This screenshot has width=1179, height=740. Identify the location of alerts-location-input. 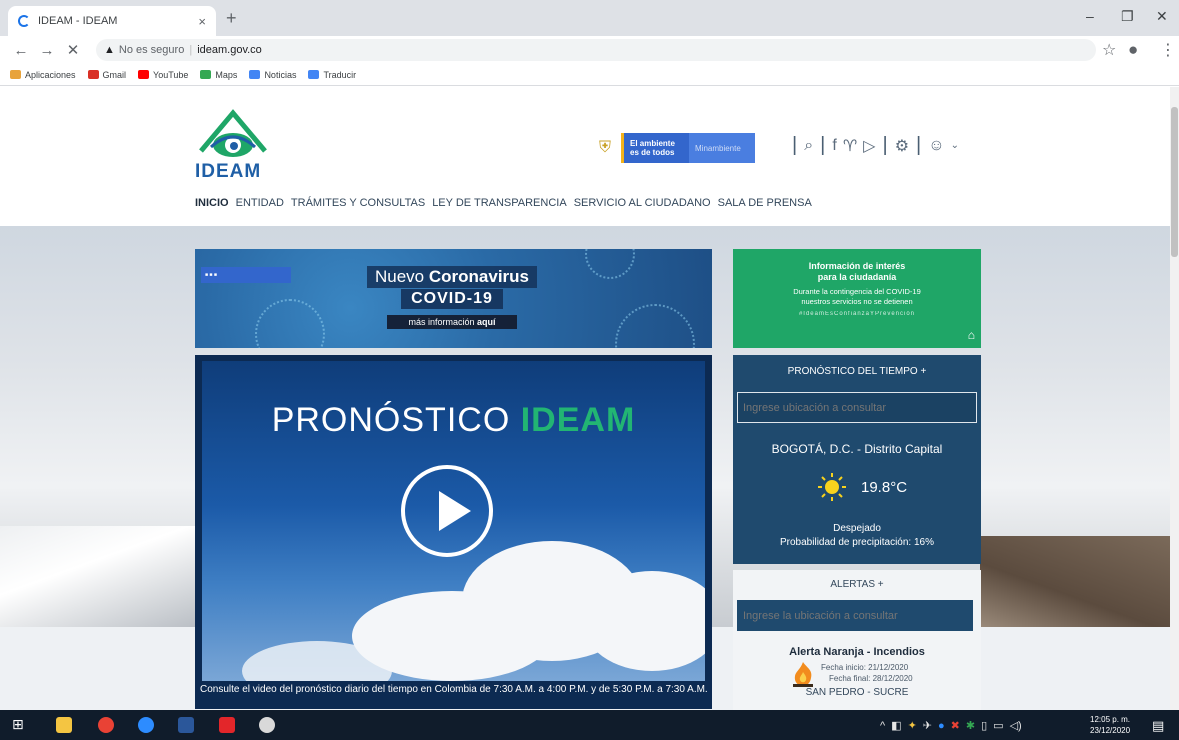
(855, 615).